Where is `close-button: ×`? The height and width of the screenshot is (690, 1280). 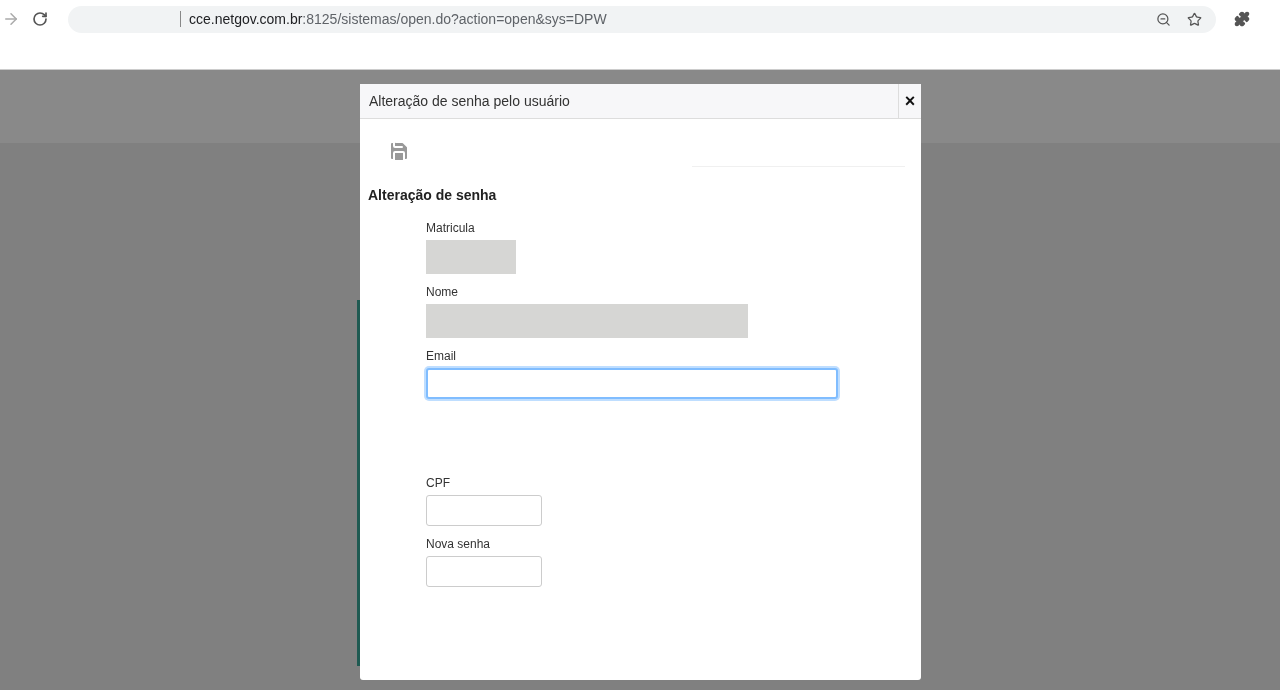
close-button: × is located at coordinates (909, 101).